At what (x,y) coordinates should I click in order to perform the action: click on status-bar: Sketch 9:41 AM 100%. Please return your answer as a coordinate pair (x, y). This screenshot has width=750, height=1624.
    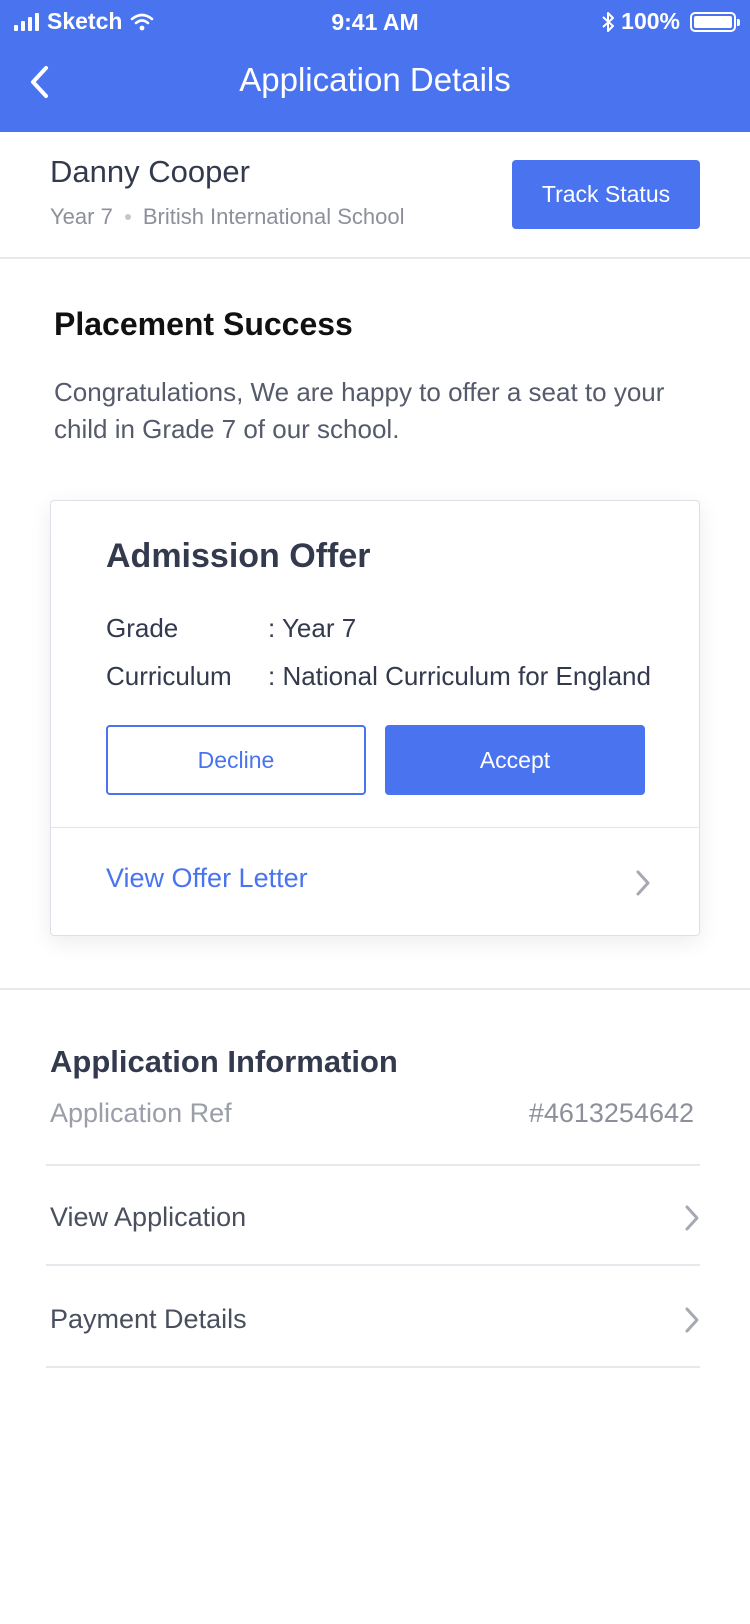
    Looking at the image, I should click on (375, 22).